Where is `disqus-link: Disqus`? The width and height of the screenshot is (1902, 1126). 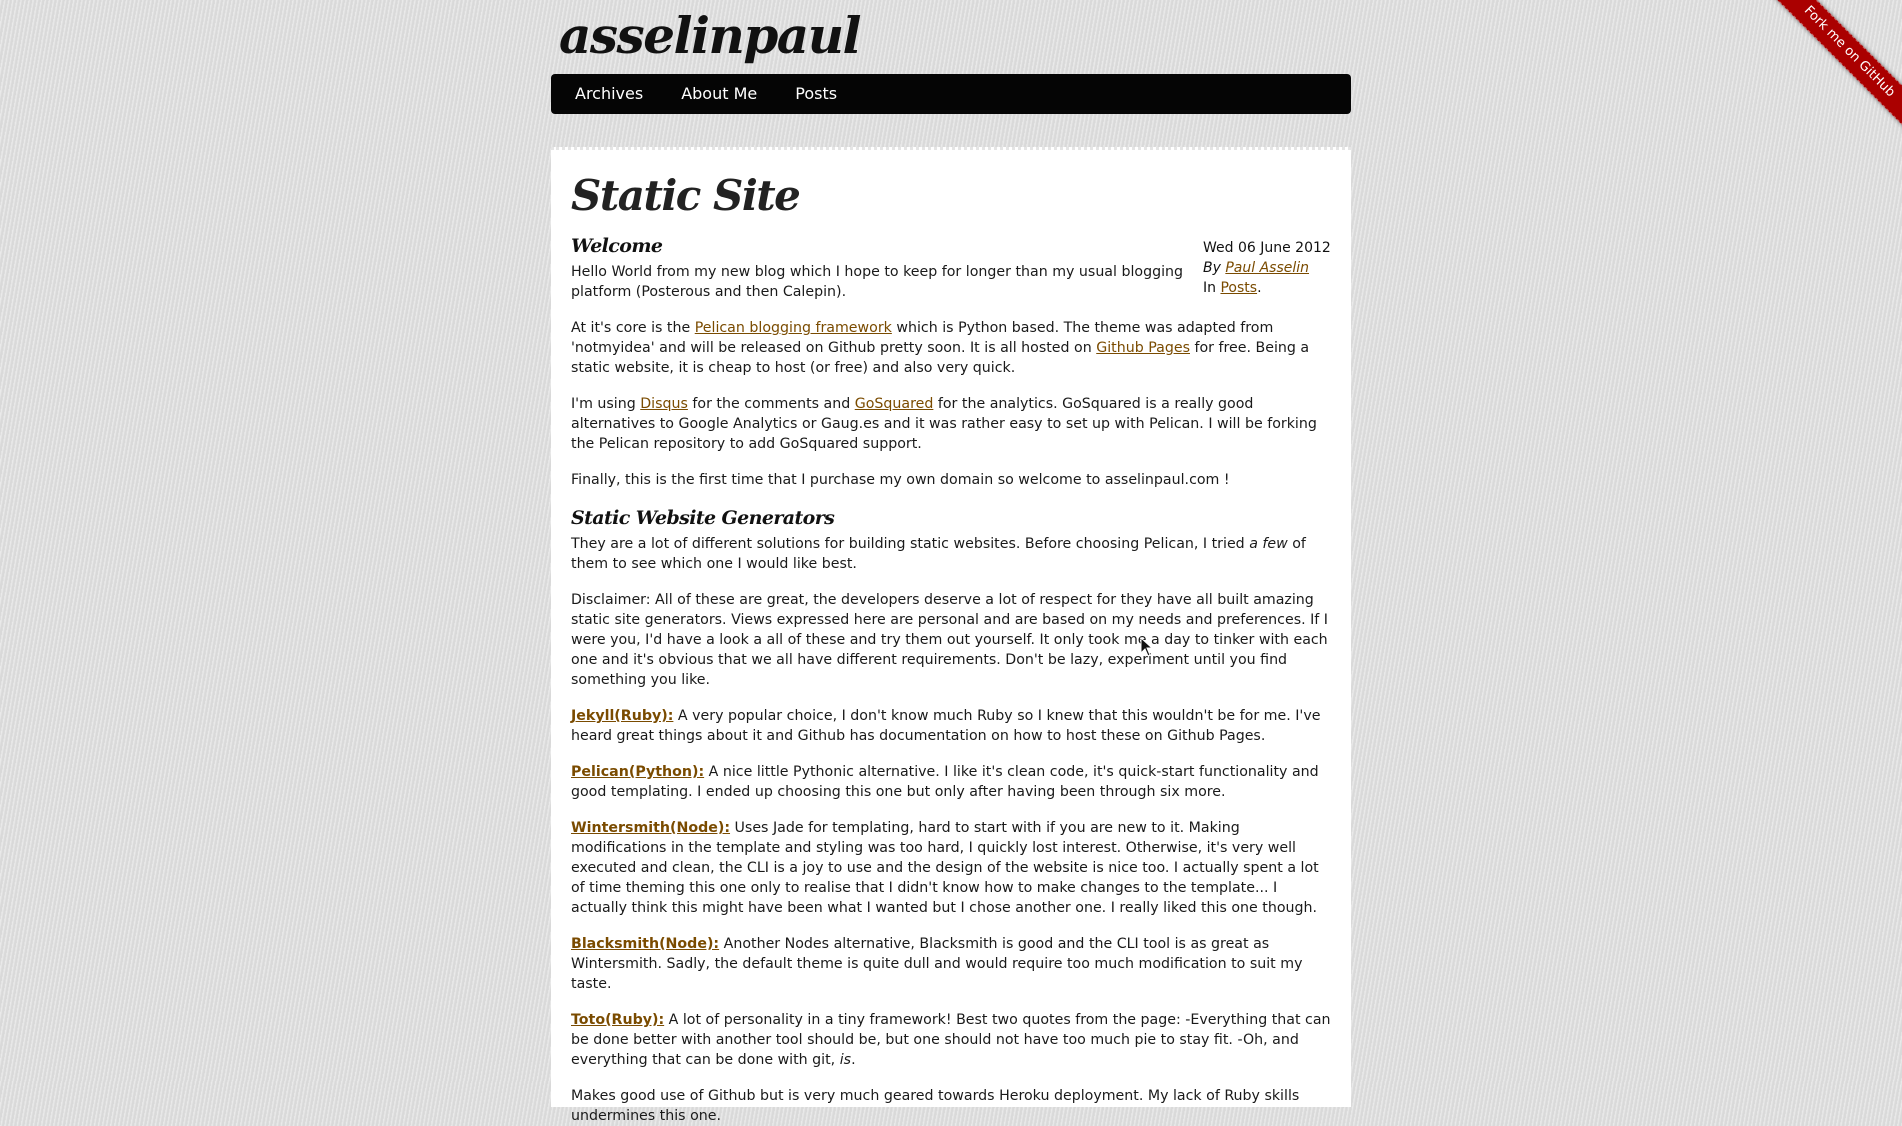 disqus-link: Disqus is located at coordinates (664, 404).